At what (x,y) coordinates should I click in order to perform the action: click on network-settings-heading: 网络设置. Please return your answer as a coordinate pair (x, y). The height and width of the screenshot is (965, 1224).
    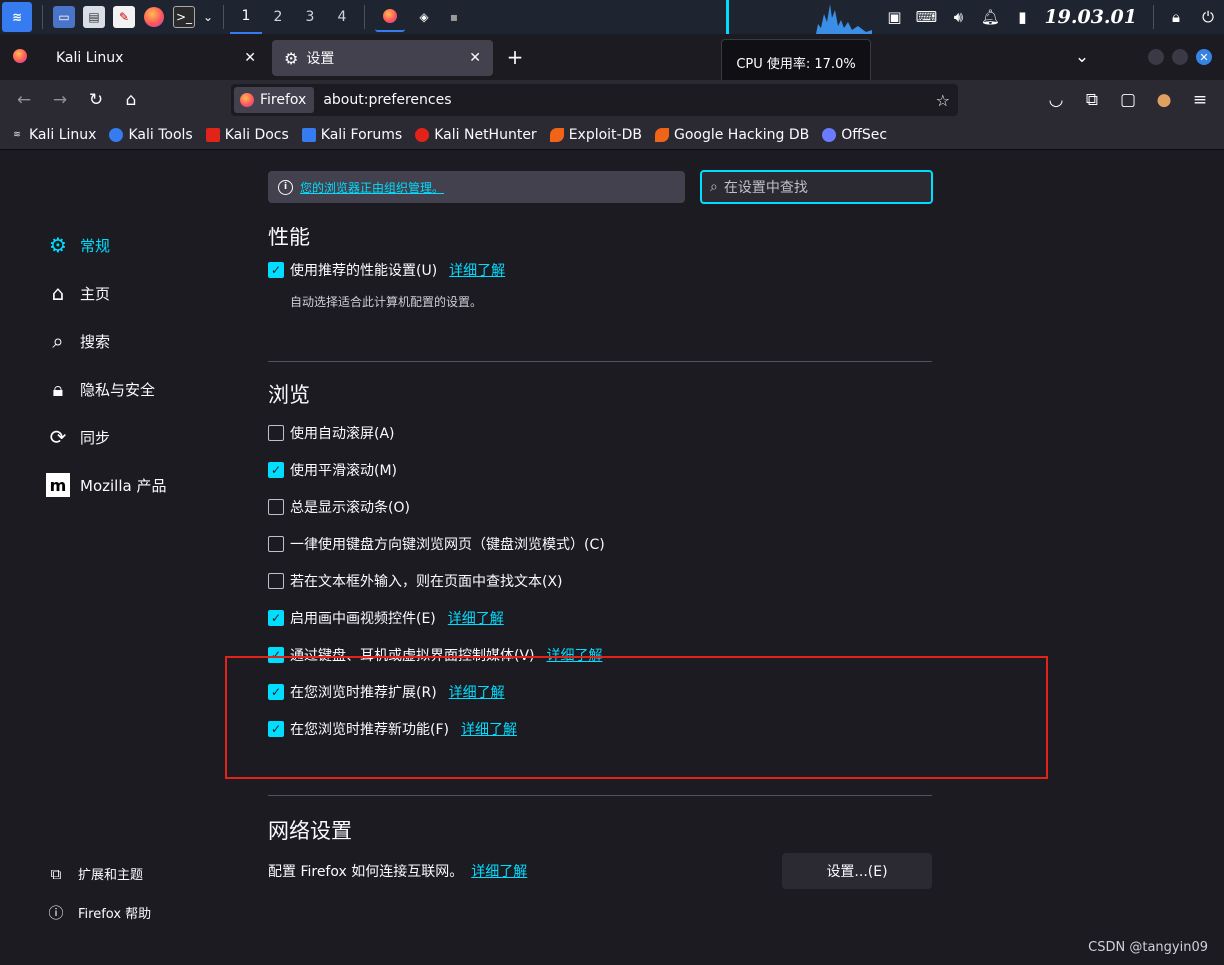
    Looking at the image, I should click on (310, 831).